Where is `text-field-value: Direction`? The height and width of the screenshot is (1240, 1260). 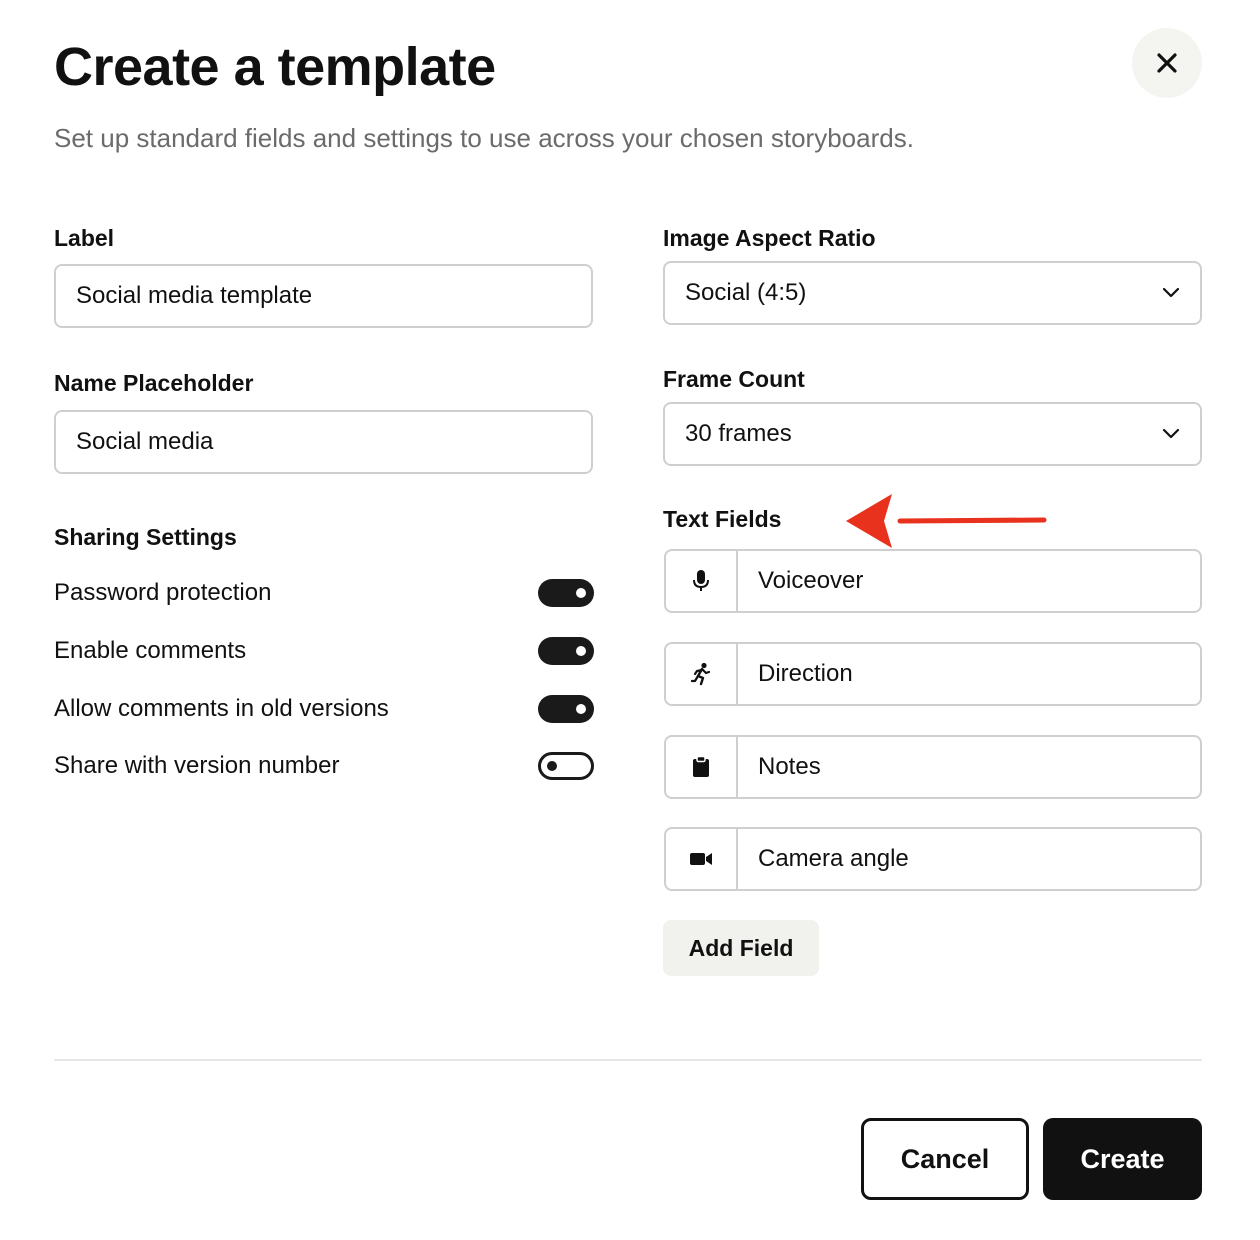 text-field-value: Direction is located at coordinates (805, 673).